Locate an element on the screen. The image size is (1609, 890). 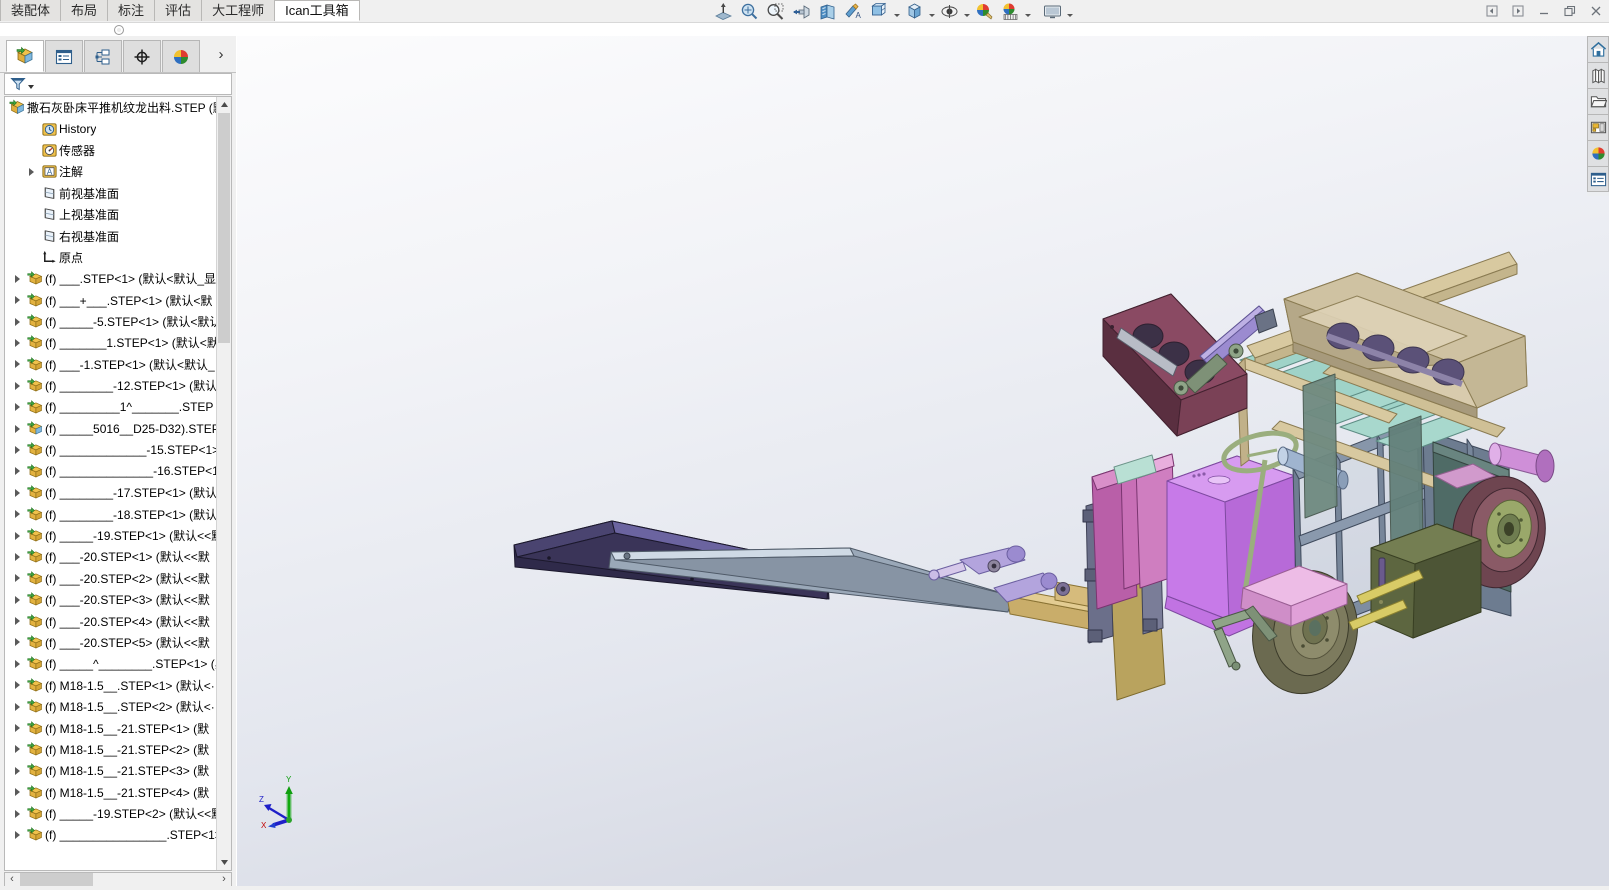
tree-item: (f) M18-1.5__-21.STEP<4> (默 is located at coordinates (111, 792).